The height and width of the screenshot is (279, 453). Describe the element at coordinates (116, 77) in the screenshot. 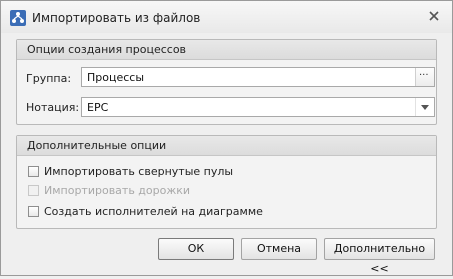

I see `group-value: Процессы` at that location.